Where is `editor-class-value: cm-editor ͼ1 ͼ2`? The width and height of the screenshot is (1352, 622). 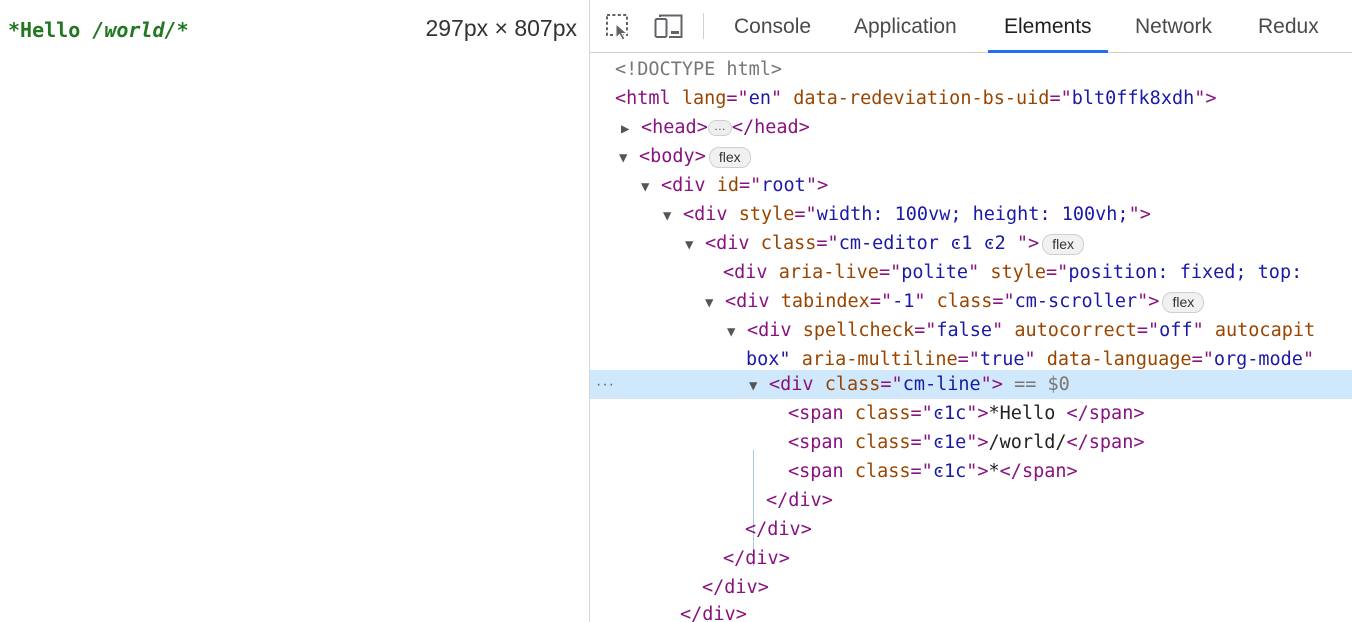
editor-class-value: cm-editor ͼ1 ͼ2 is located at coordinates (927, 243).